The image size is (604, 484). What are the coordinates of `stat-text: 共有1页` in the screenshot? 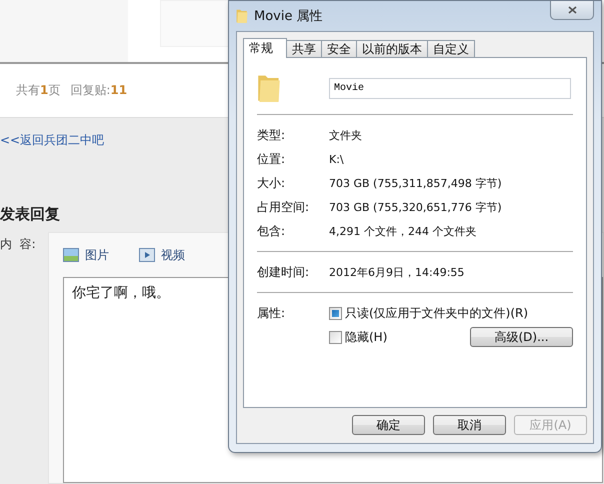 It's located at (38, 90).